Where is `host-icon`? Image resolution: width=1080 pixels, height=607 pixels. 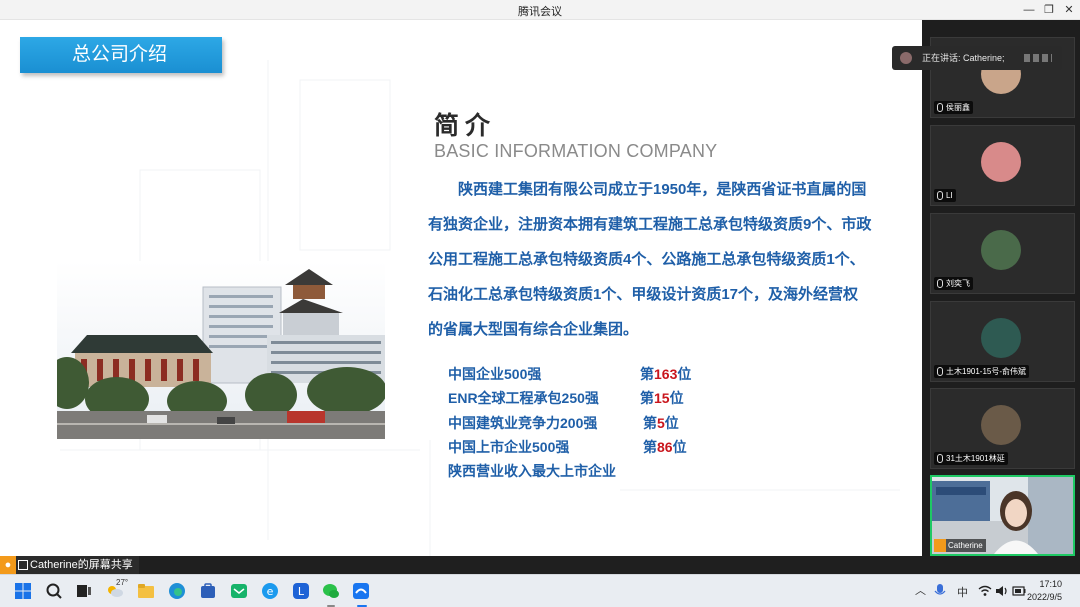 host-icon is located at coordinates (940, 545).